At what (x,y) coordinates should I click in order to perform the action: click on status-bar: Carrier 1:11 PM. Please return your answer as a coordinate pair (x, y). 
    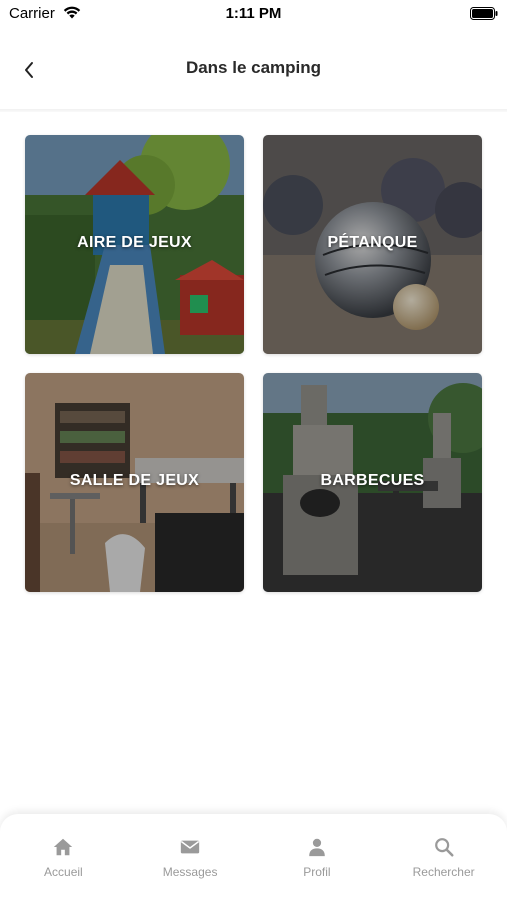
    Looking at the image, I should click on (253, 14).